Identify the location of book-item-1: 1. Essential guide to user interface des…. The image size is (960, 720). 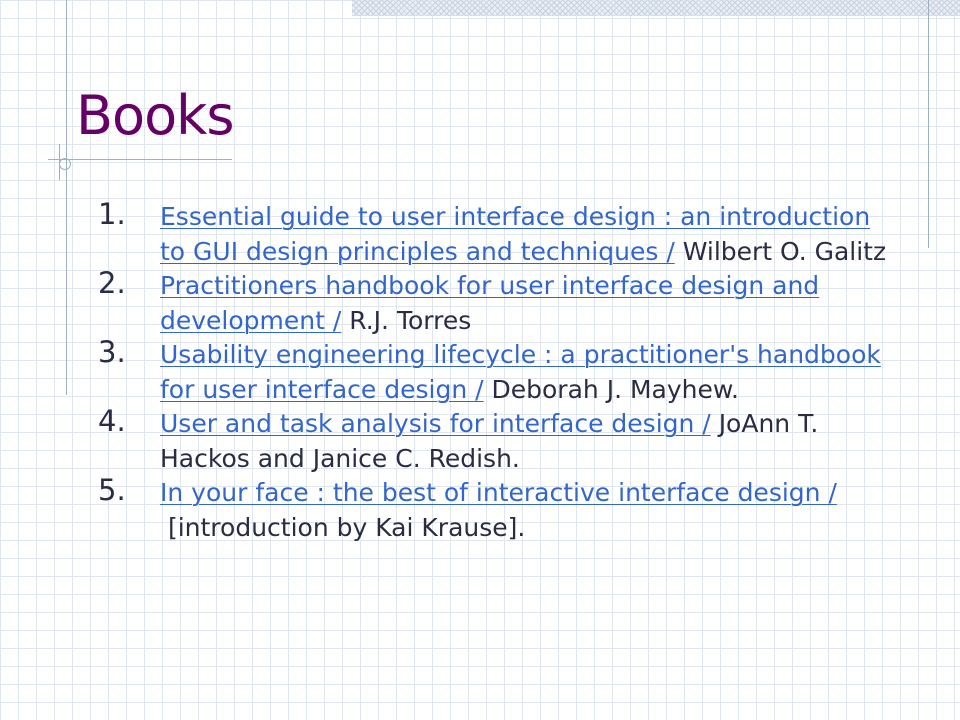
(498, 233).